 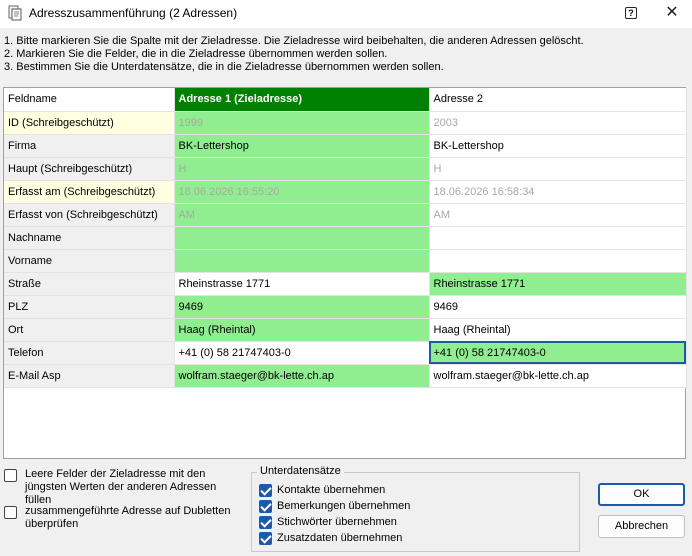 I want to click on table-row: Erfasst von (Schreibgeschützt) AM AM, so click(x=345, y=215).